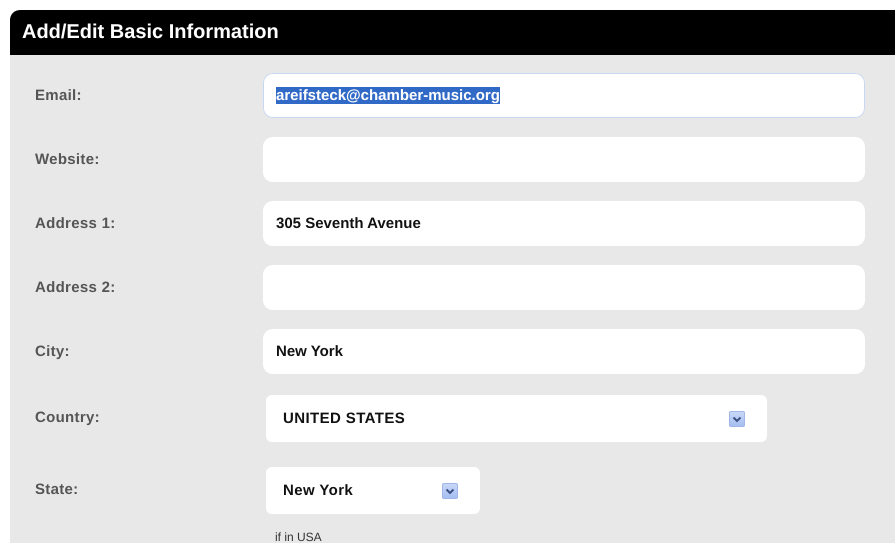  Describe the element at coordinates (68, 418) in the screenshot. I see `field-label: Country:` at that location.